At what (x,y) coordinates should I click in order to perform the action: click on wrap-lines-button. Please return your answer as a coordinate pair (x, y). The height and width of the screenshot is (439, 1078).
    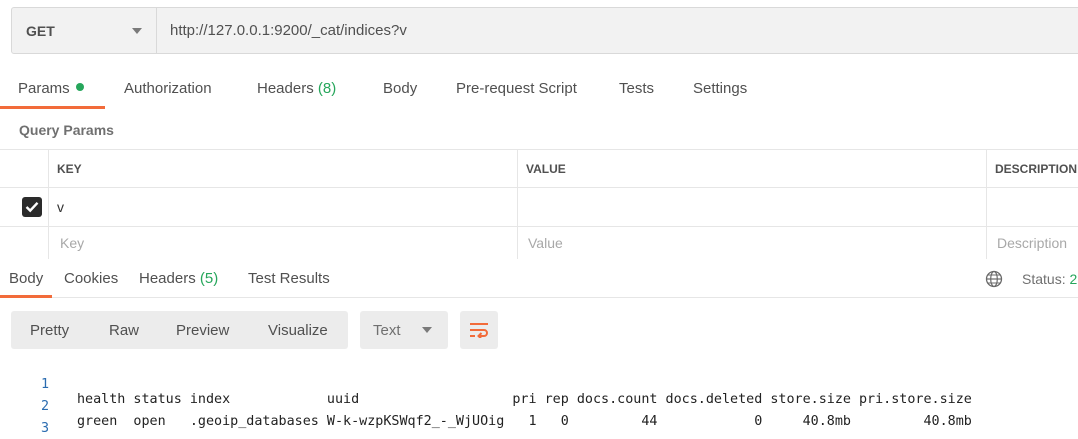
    Looking at the image, I should click on (479, 330).